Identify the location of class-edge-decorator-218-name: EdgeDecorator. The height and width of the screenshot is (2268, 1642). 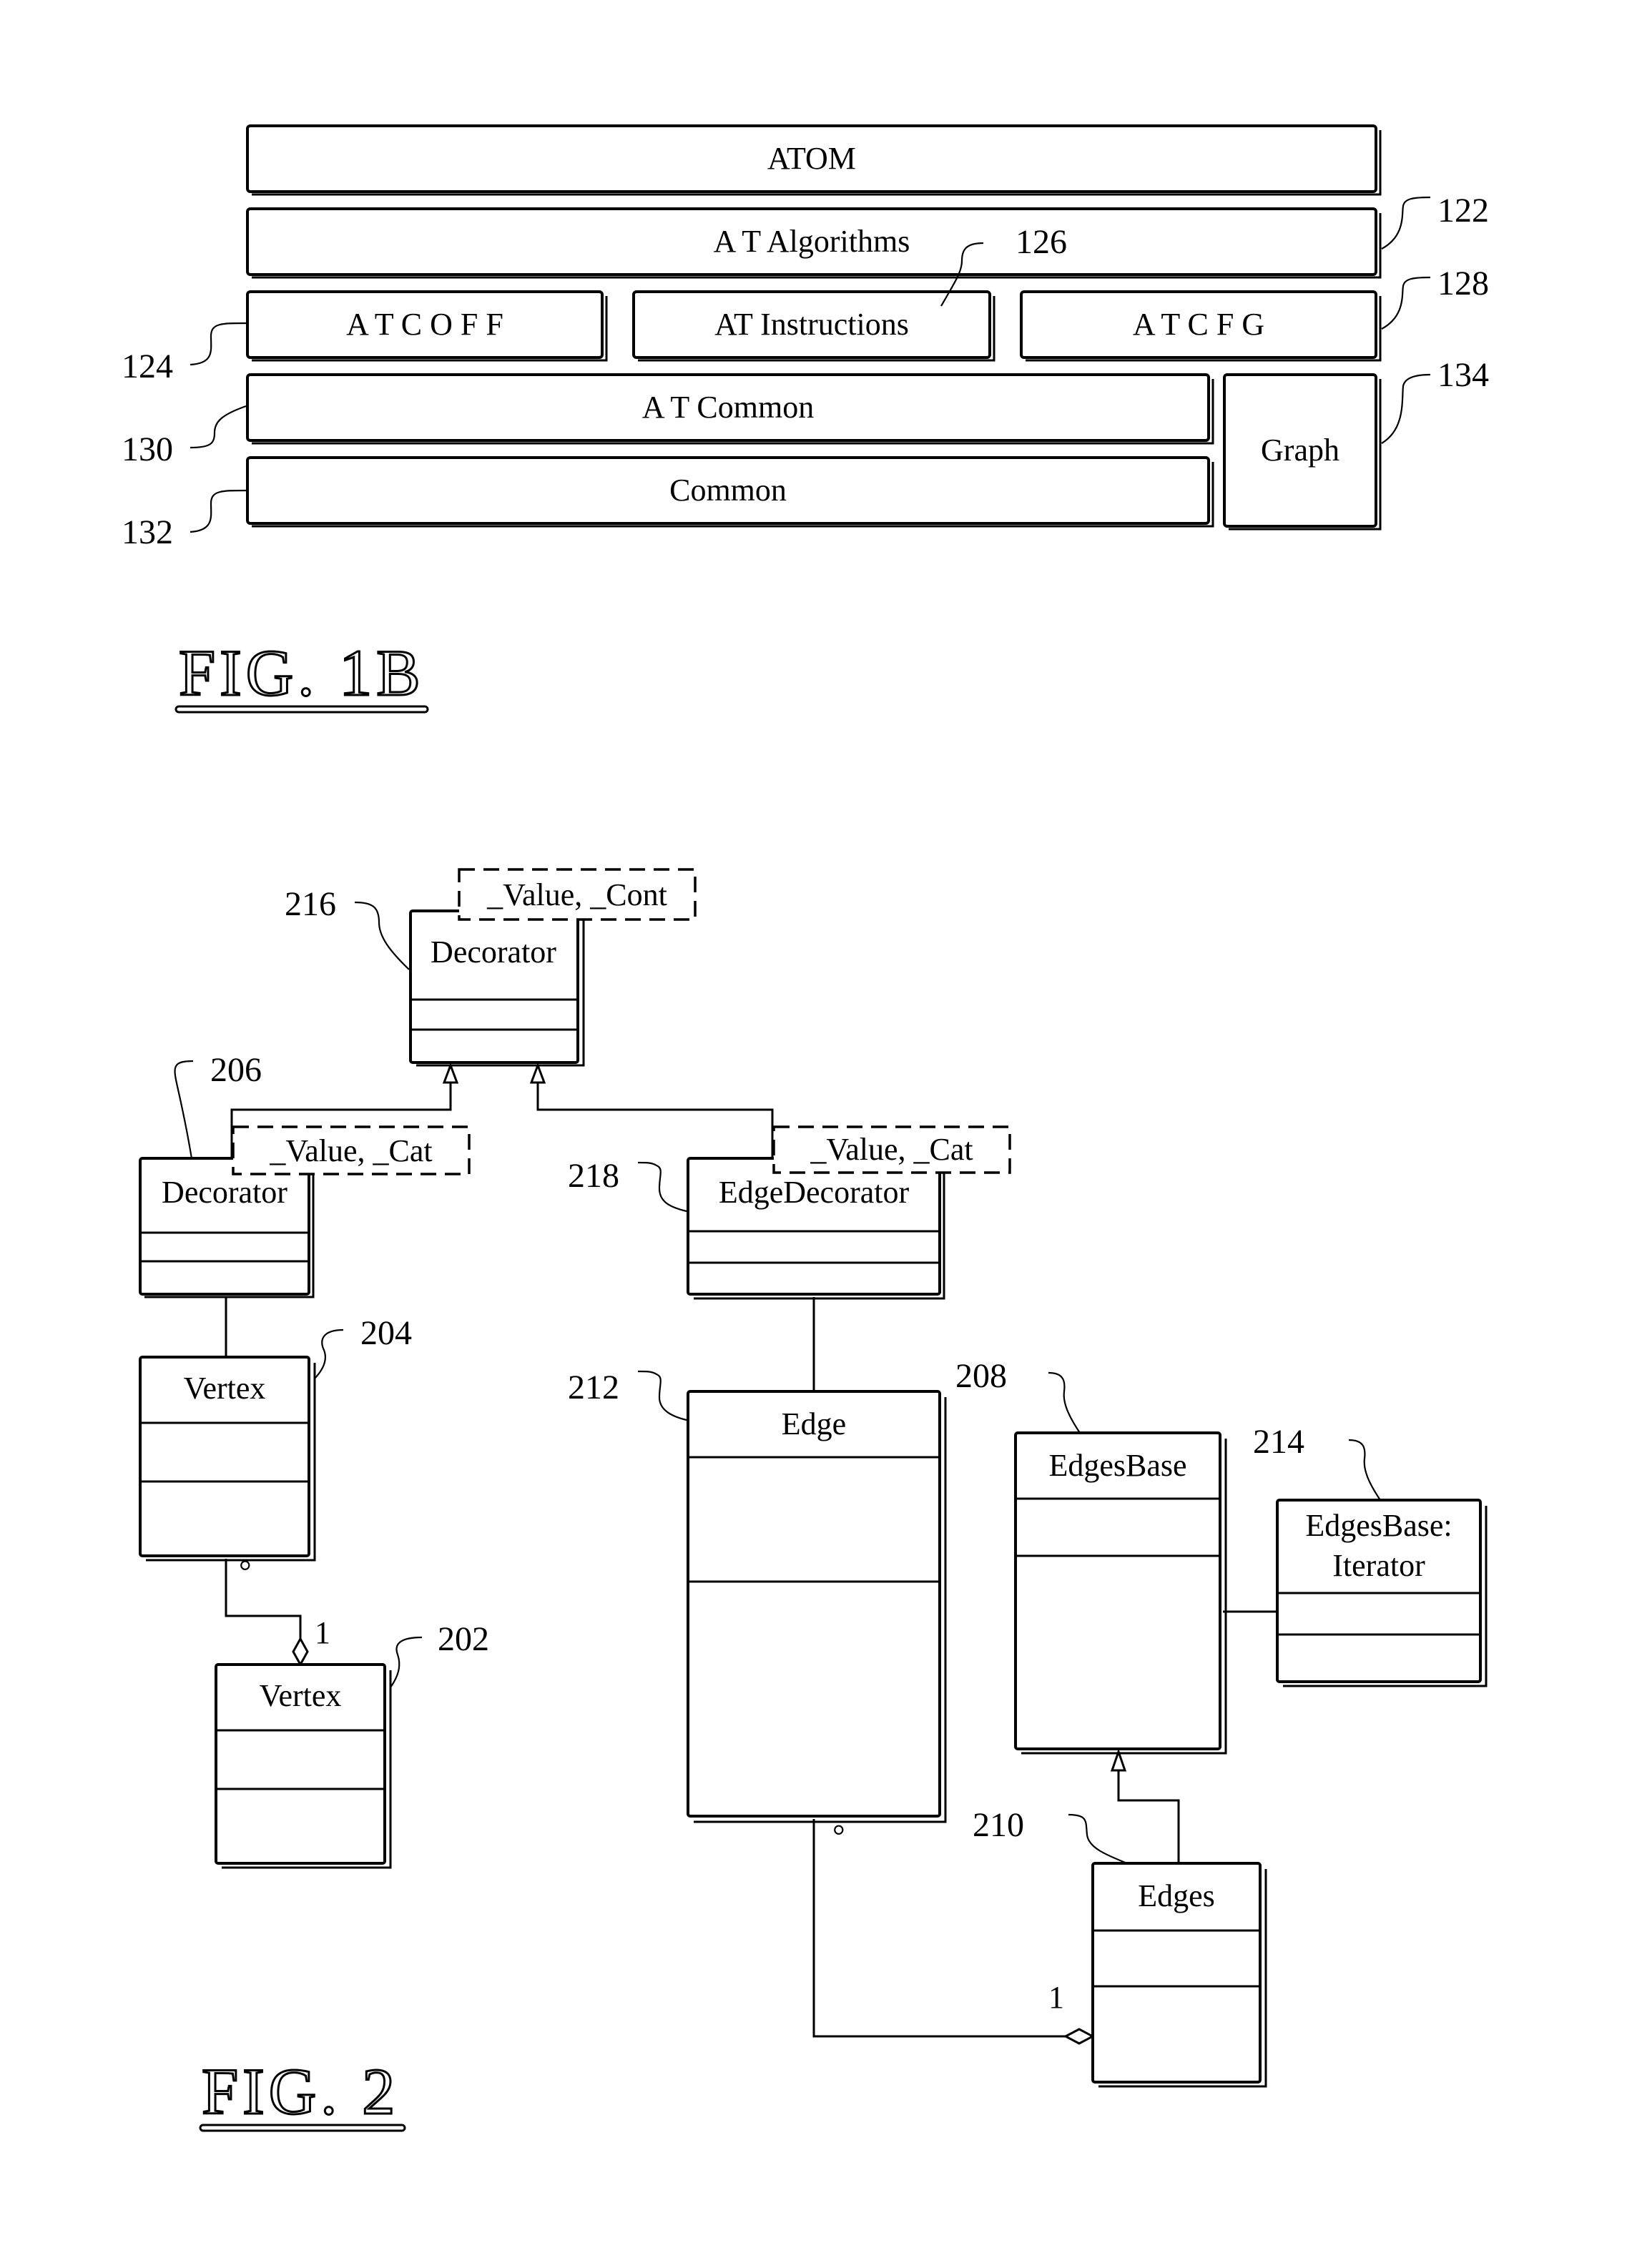
(814, 1192).